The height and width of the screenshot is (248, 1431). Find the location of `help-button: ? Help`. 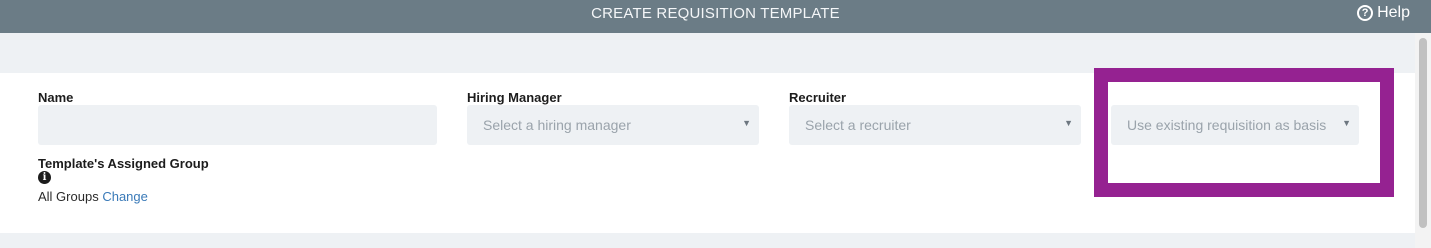

help-button: ? Help is located at coordinates (1383, 13).